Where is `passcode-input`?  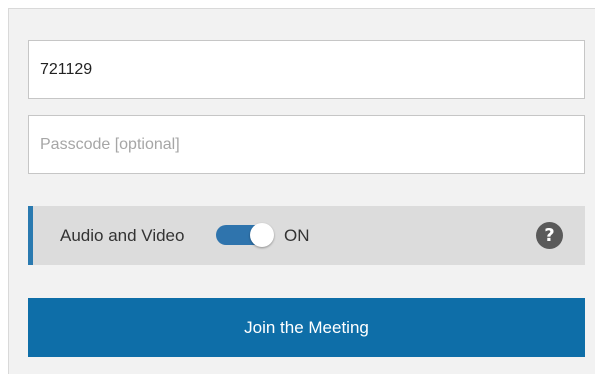 passcode-input is located at coordinates (306, 144).